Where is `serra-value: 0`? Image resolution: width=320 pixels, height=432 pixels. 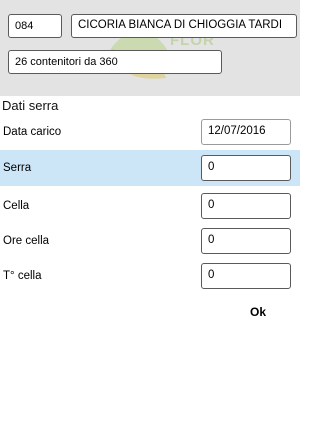 serra-value: 0 is located at coordinates (211, 167).